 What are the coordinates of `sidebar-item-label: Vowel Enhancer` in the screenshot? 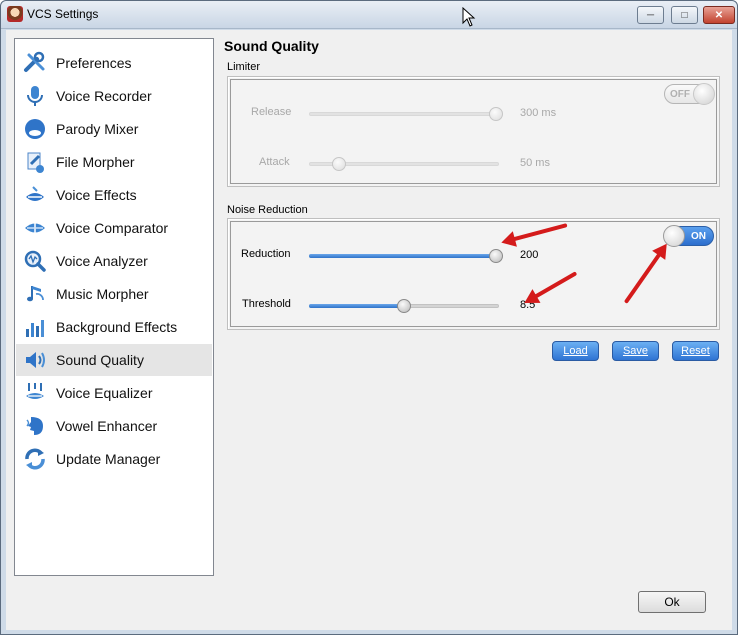 It's located at (107, 426).